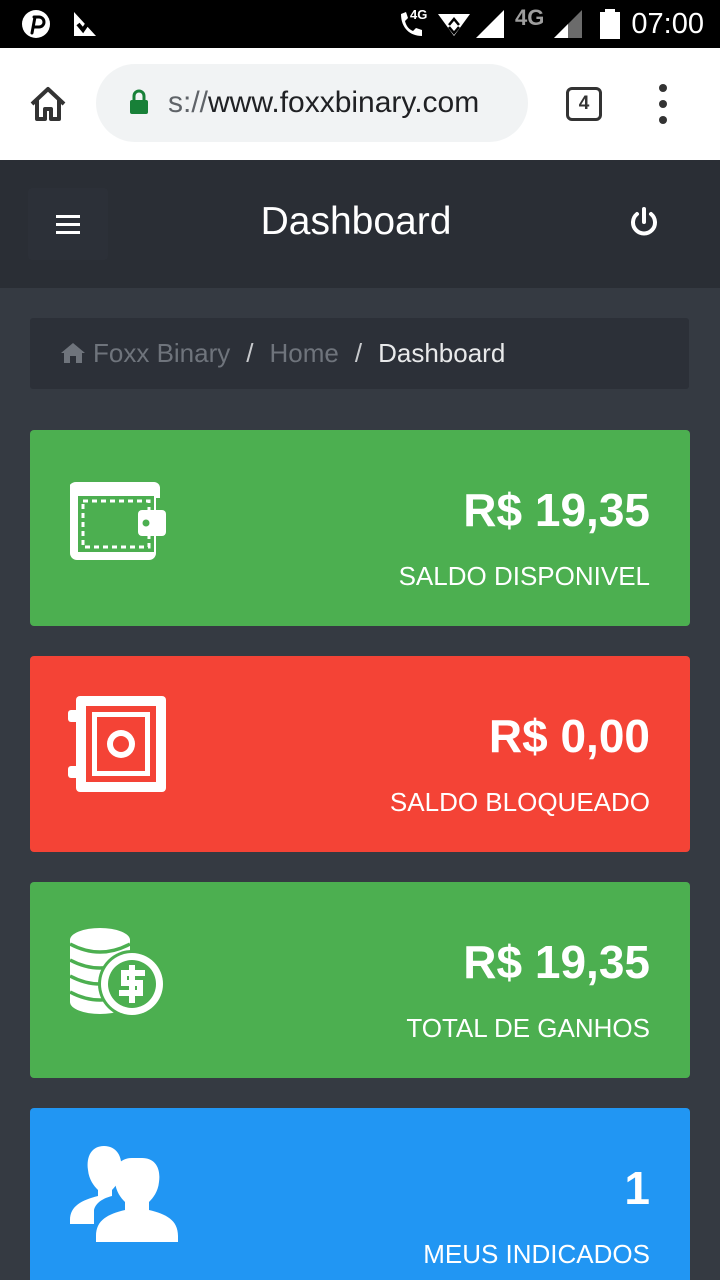  I want to click on card-label: SALDO DISPONIVEL, so click(524, 576).